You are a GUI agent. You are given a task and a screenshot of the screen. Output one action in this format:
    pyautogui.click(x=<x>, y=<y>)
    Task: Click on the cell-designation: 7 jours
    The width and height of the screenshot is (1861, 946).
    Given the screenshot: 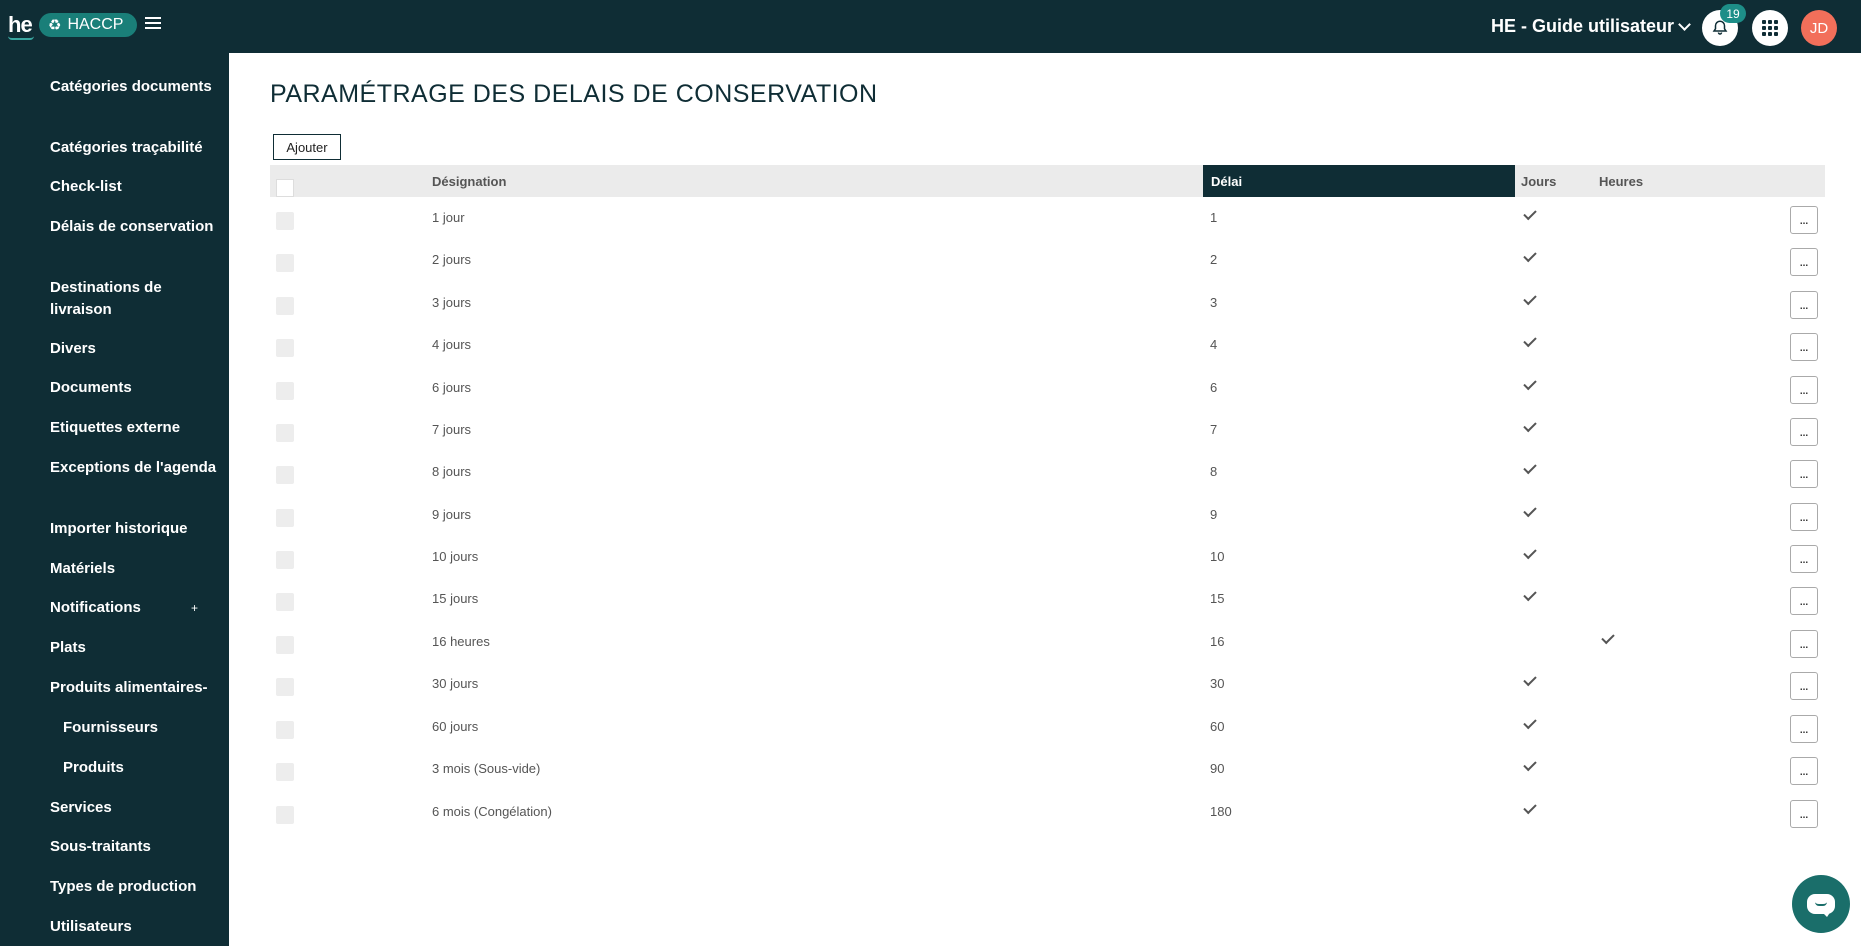 What is the action you would take?
    pyautogui.click(x=452, y=429)
    